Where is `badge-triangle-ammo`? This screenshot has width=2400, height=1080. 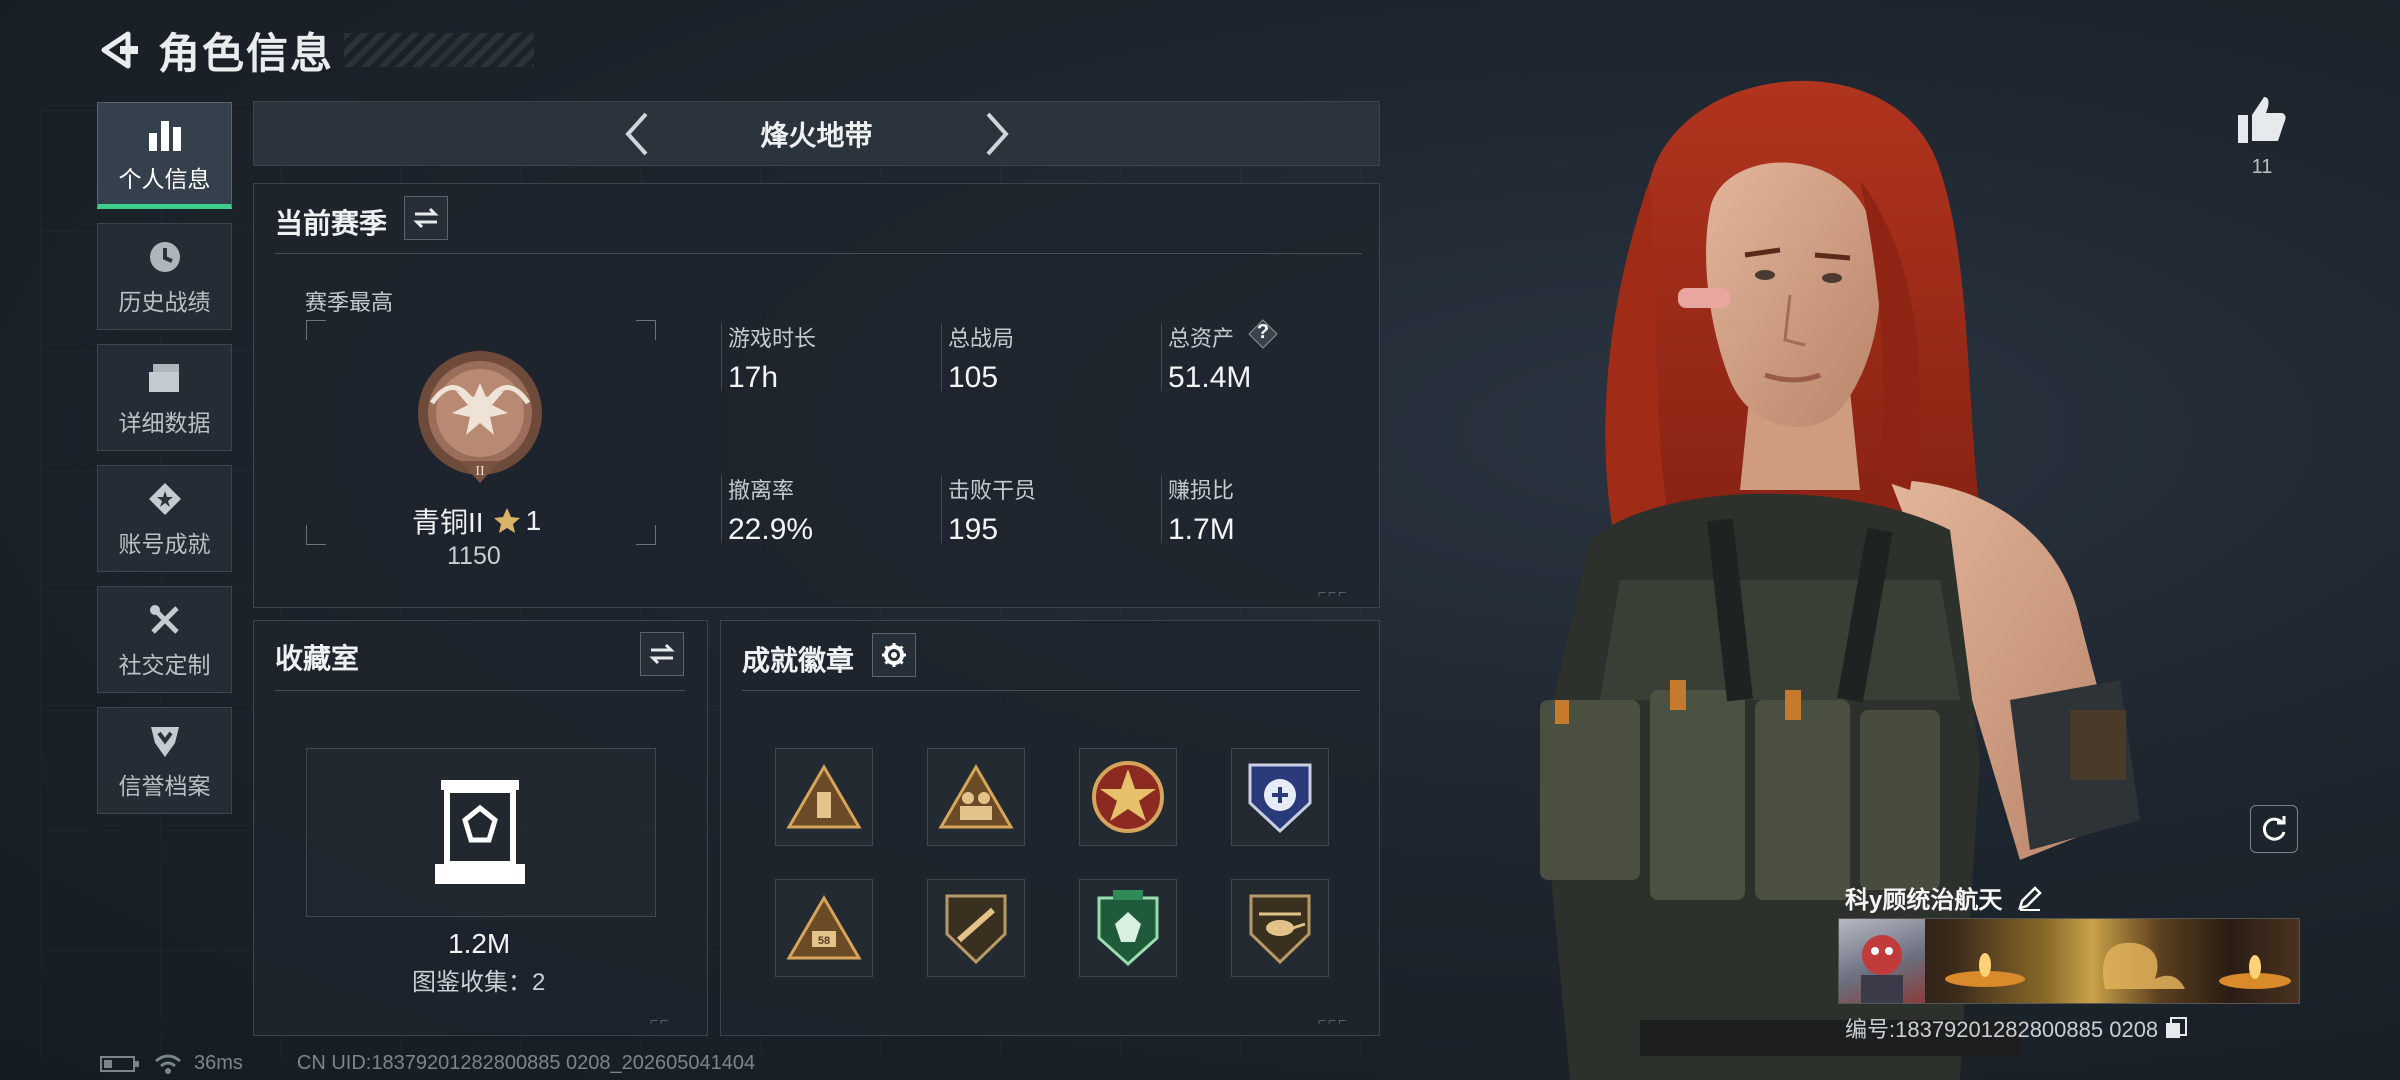
badge-triangle-ammo is located at coordinates (824, 797).